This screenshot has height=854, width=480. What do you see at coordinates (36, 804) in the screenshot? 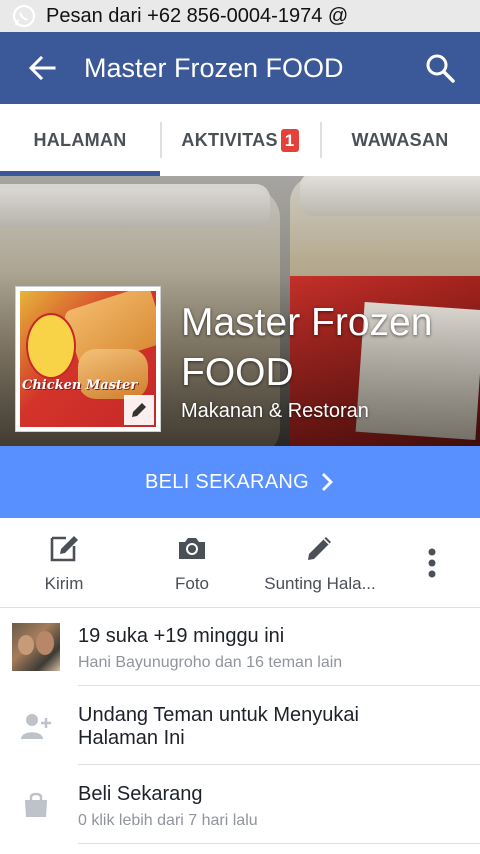
I see `shopping-bag-icon` at bounding box center [36, 804].